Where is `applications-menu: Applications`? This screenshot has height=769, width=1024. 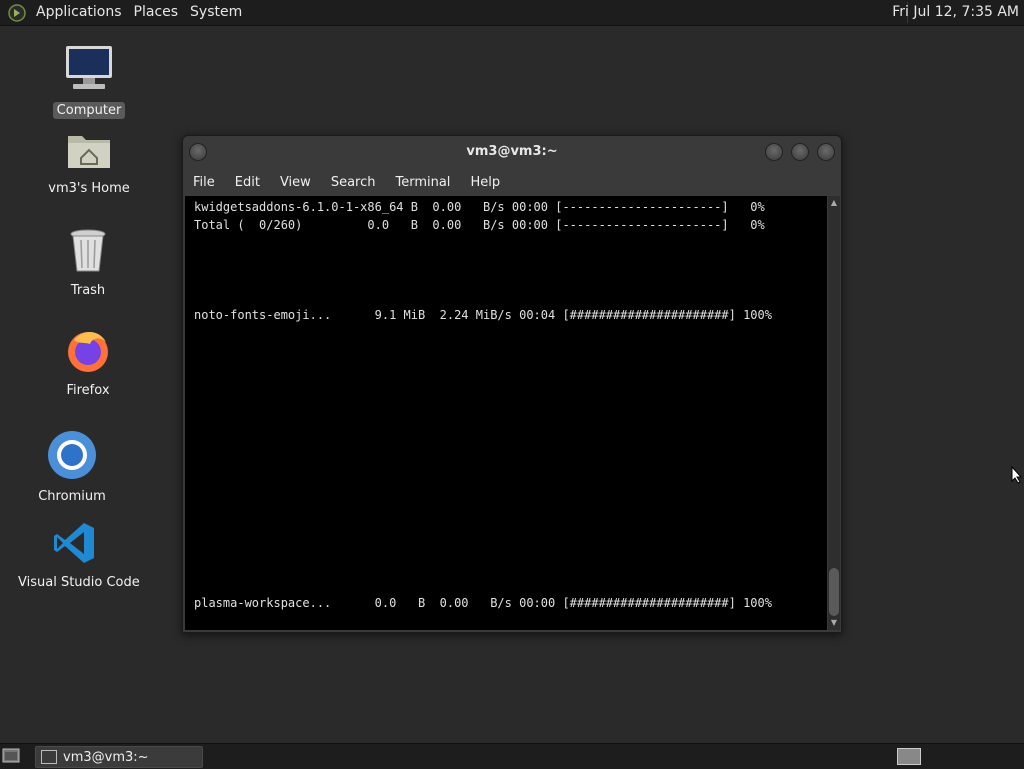
applications-menu: Applications is located at coordinates (79, 12).